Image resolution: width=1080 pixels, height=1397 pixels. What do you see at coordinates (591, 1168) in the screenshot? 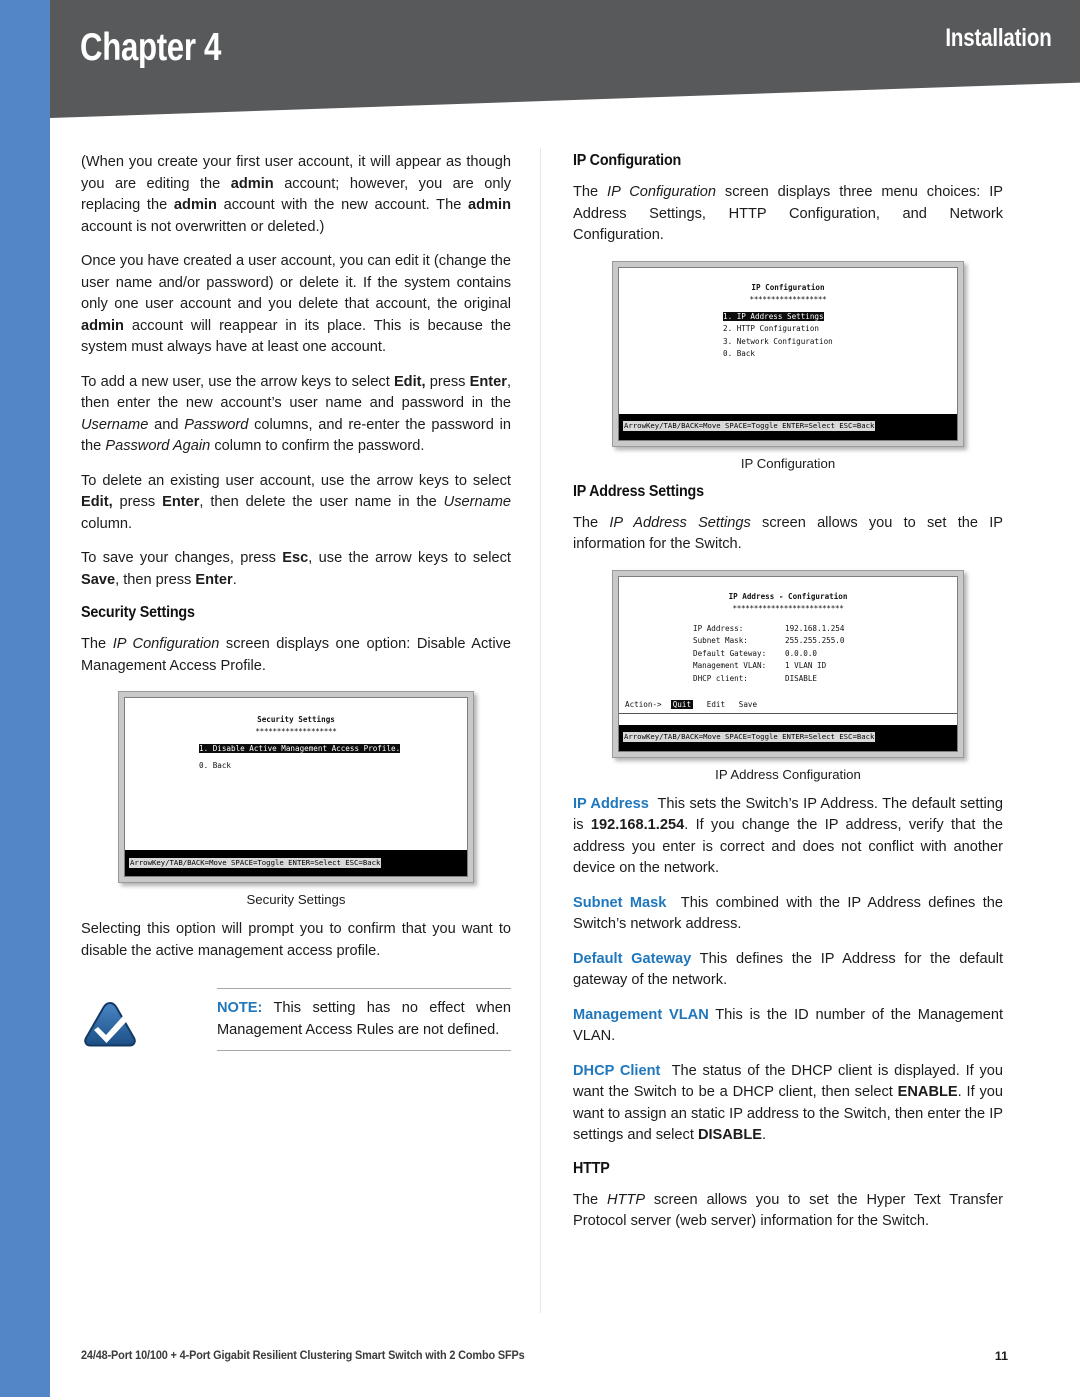
I see `heading-http: HTTP` at bounding box center [591, 1168].